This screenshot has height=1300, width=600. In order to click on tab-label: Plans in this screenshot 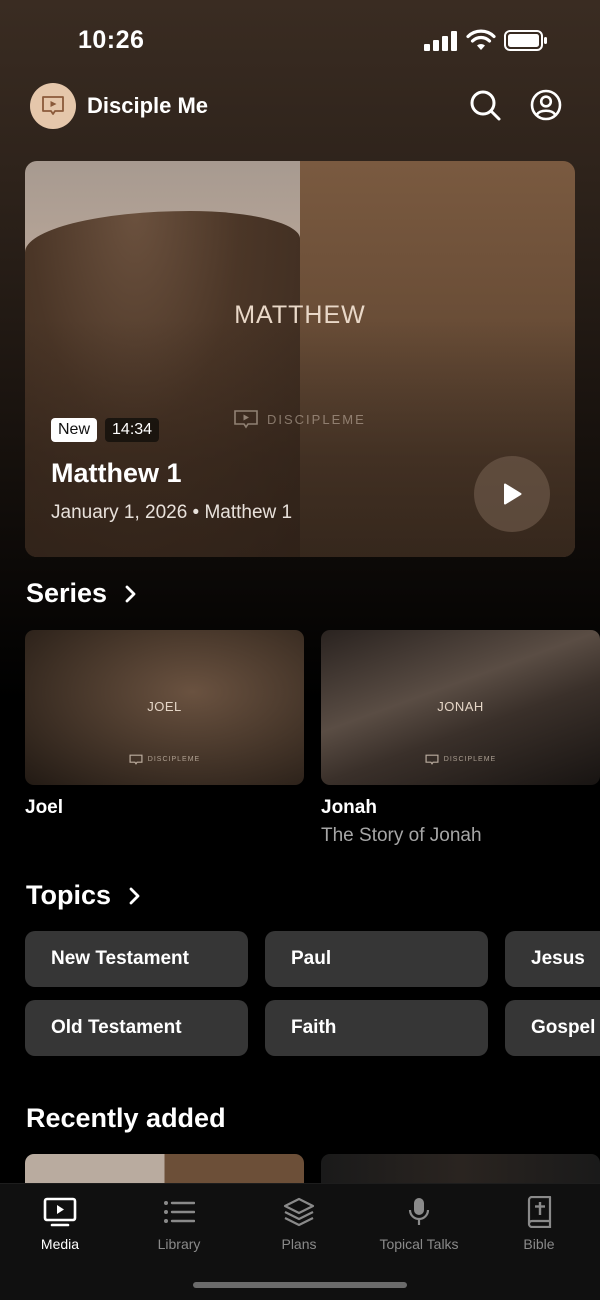, I will do `click(299, 1244)`.